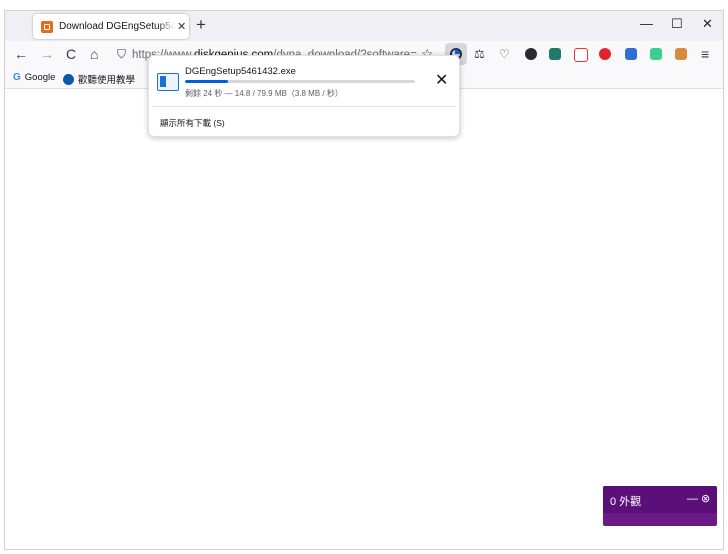  I want to click on bookmark-label: 歡聽使用教學, so click(107, 80).